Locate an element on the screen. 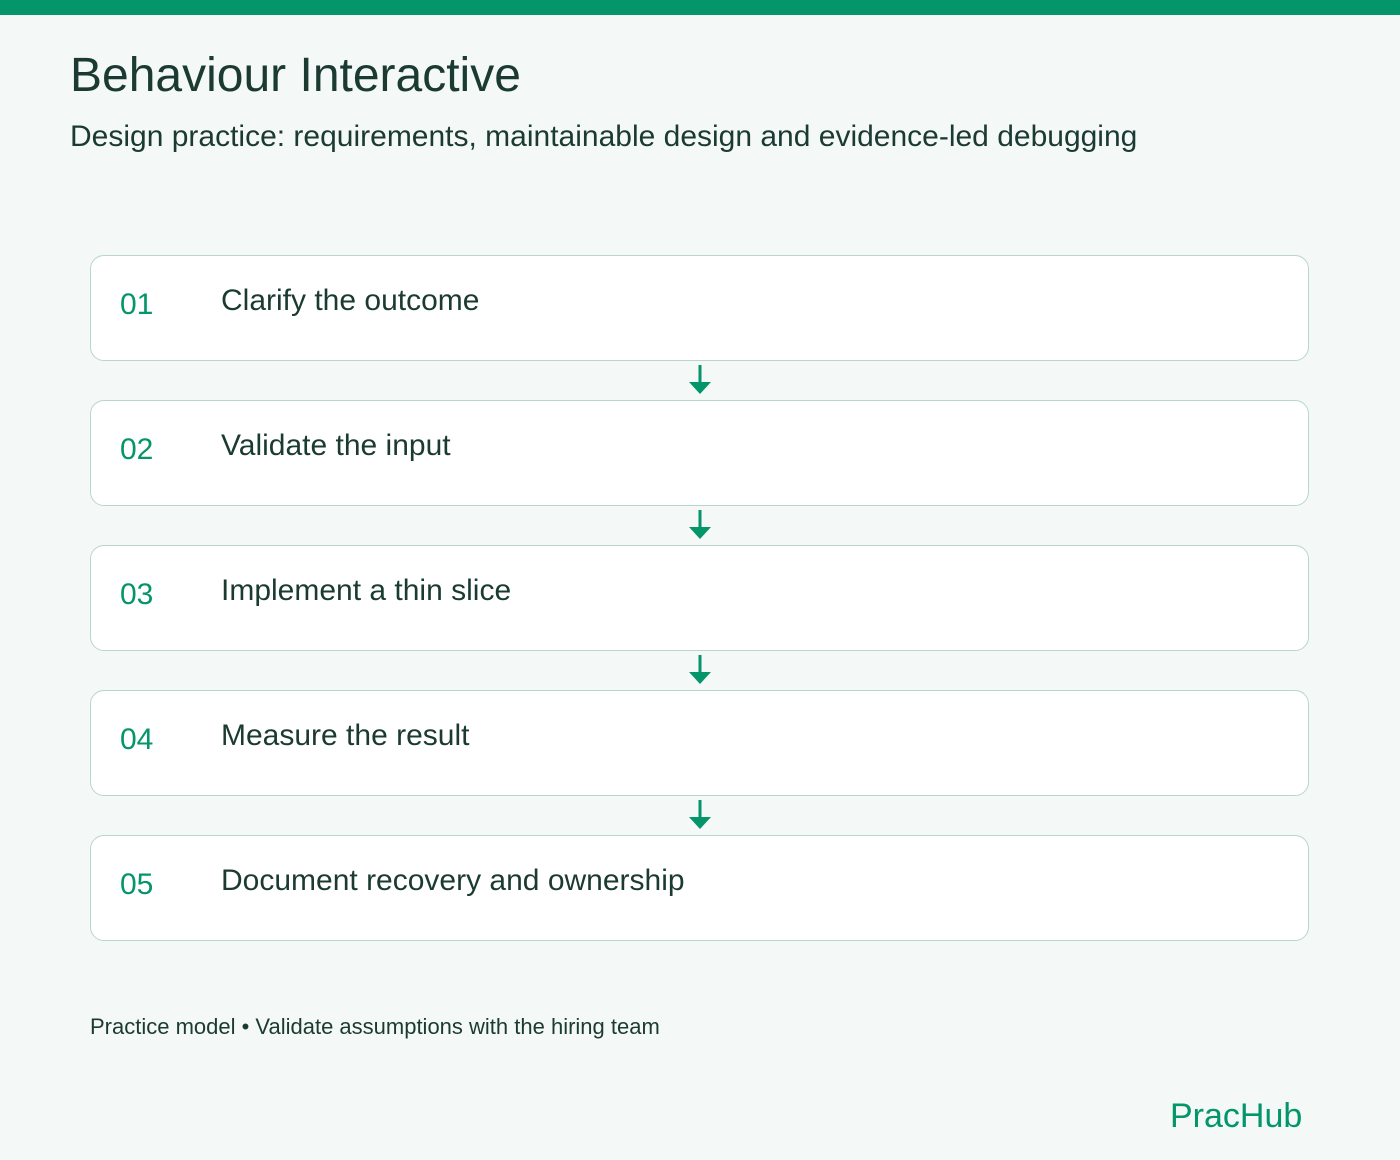 The height and width of the screenshot is (1160, 1400). page-title: Behaviour Interactive is located at coordinates (295, 75).